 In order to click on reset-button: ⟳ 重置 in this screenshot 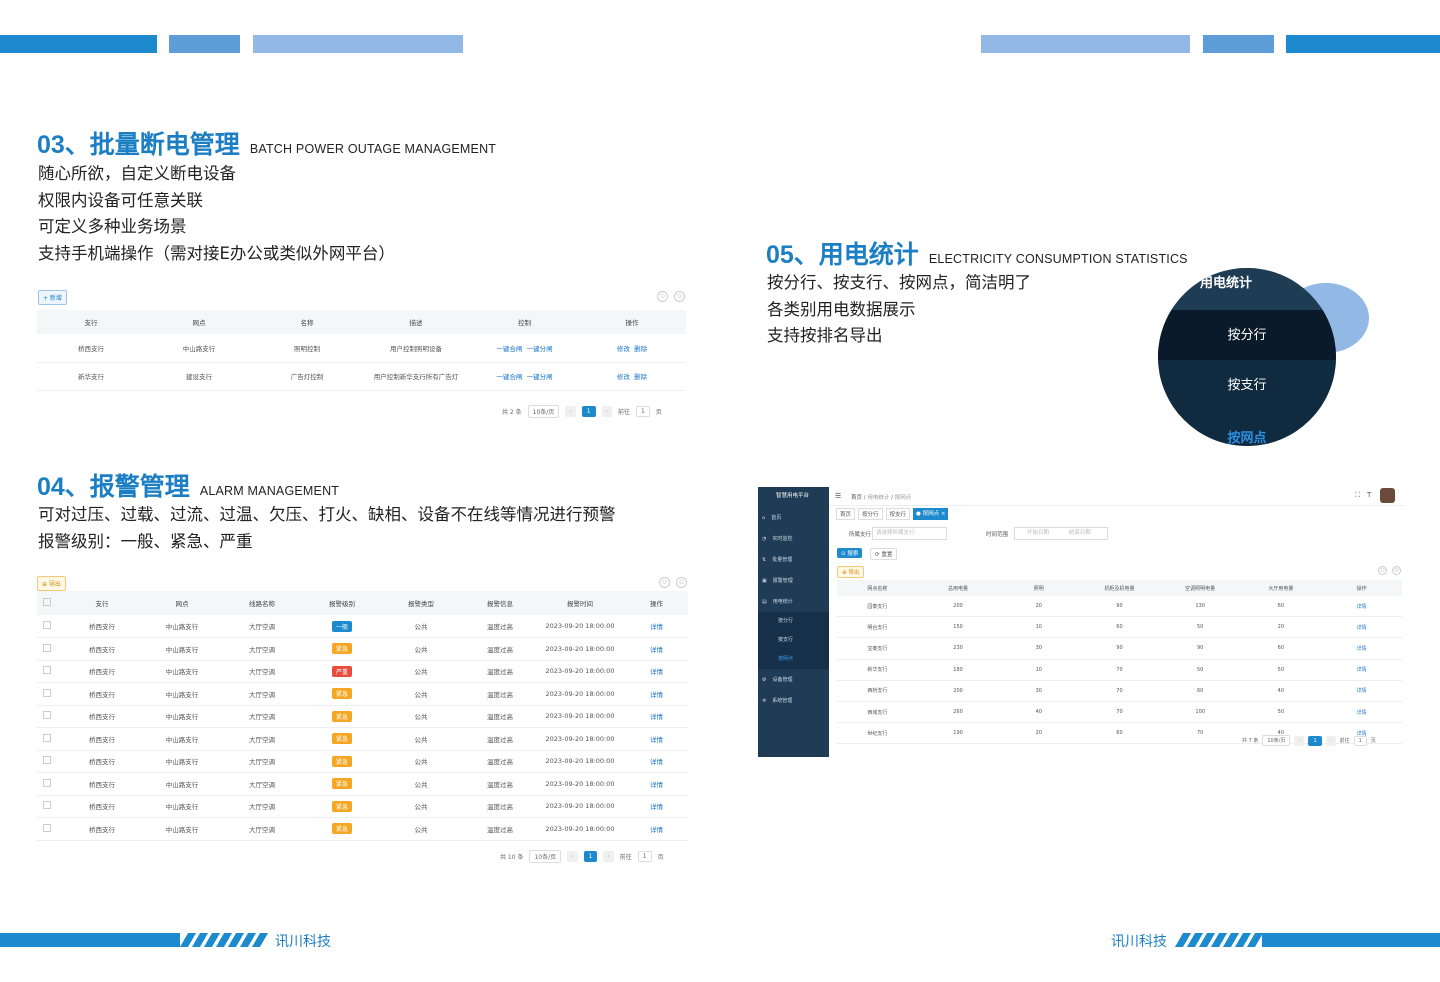, I will do `click(884, 554)`.